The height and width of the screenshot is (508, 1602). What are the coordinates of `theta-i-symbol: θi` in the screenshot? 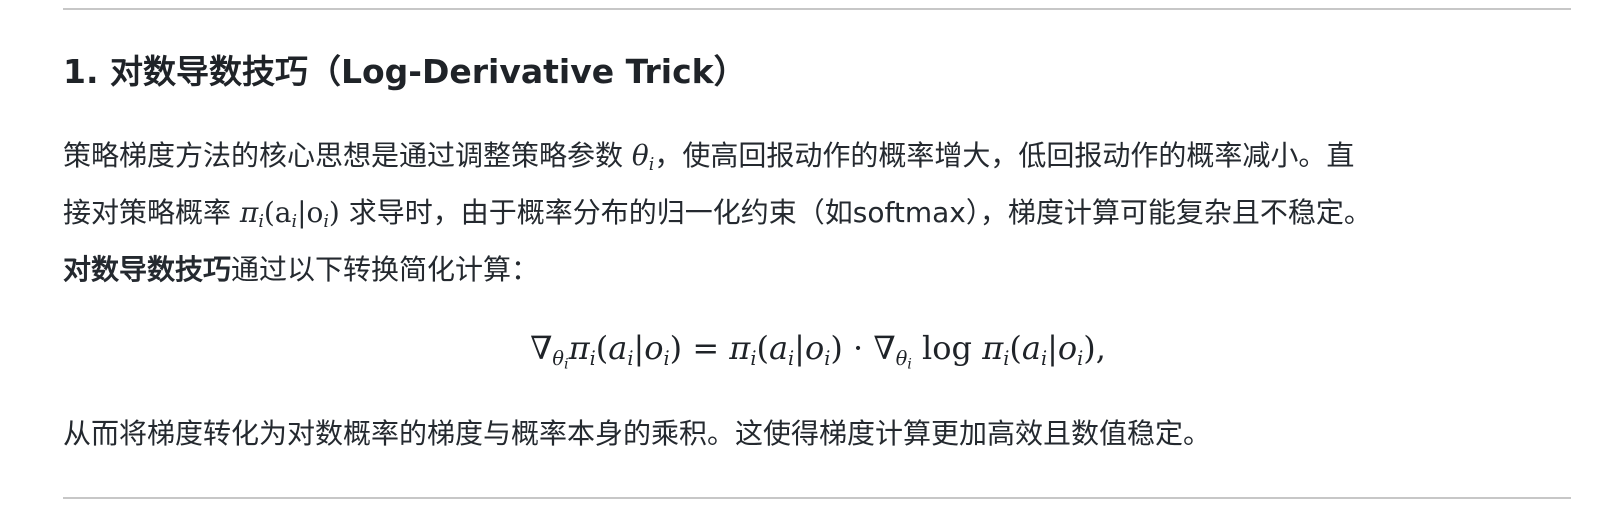 It's located at (643, 157).